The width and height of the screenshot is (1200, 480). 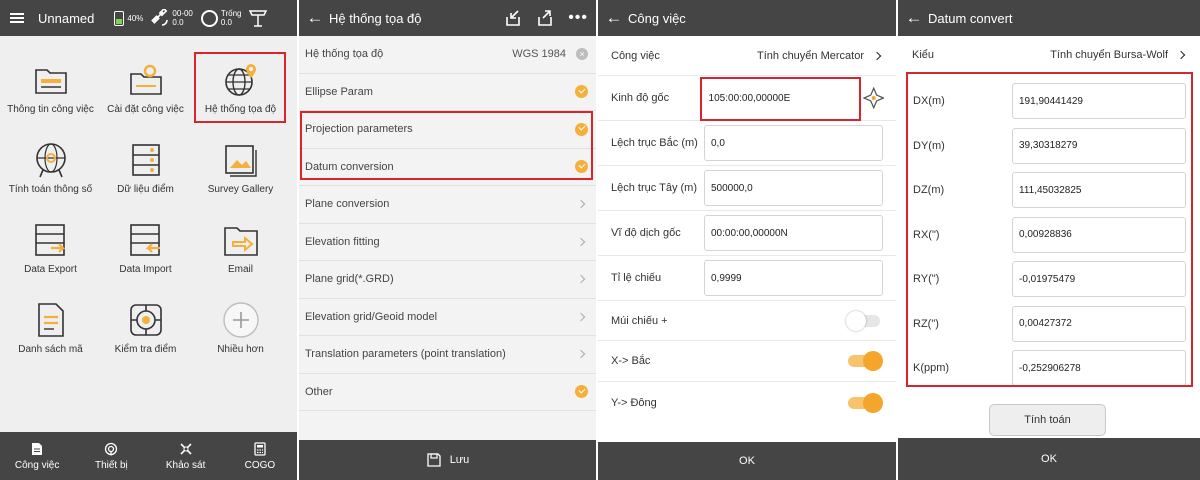 What do you see at coordinates (447, 392) in the screenshot?
I see `row-other: Other` at bounding box center [447, 392].